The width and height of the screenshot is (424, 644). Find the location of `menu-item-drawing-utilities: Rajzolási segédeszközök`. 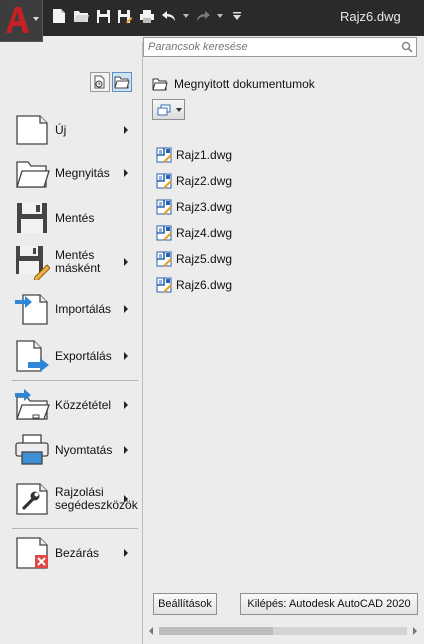

menu-item-drawing-utilities: Rajzolási segédeszközök is located at coordinates (76, 499).